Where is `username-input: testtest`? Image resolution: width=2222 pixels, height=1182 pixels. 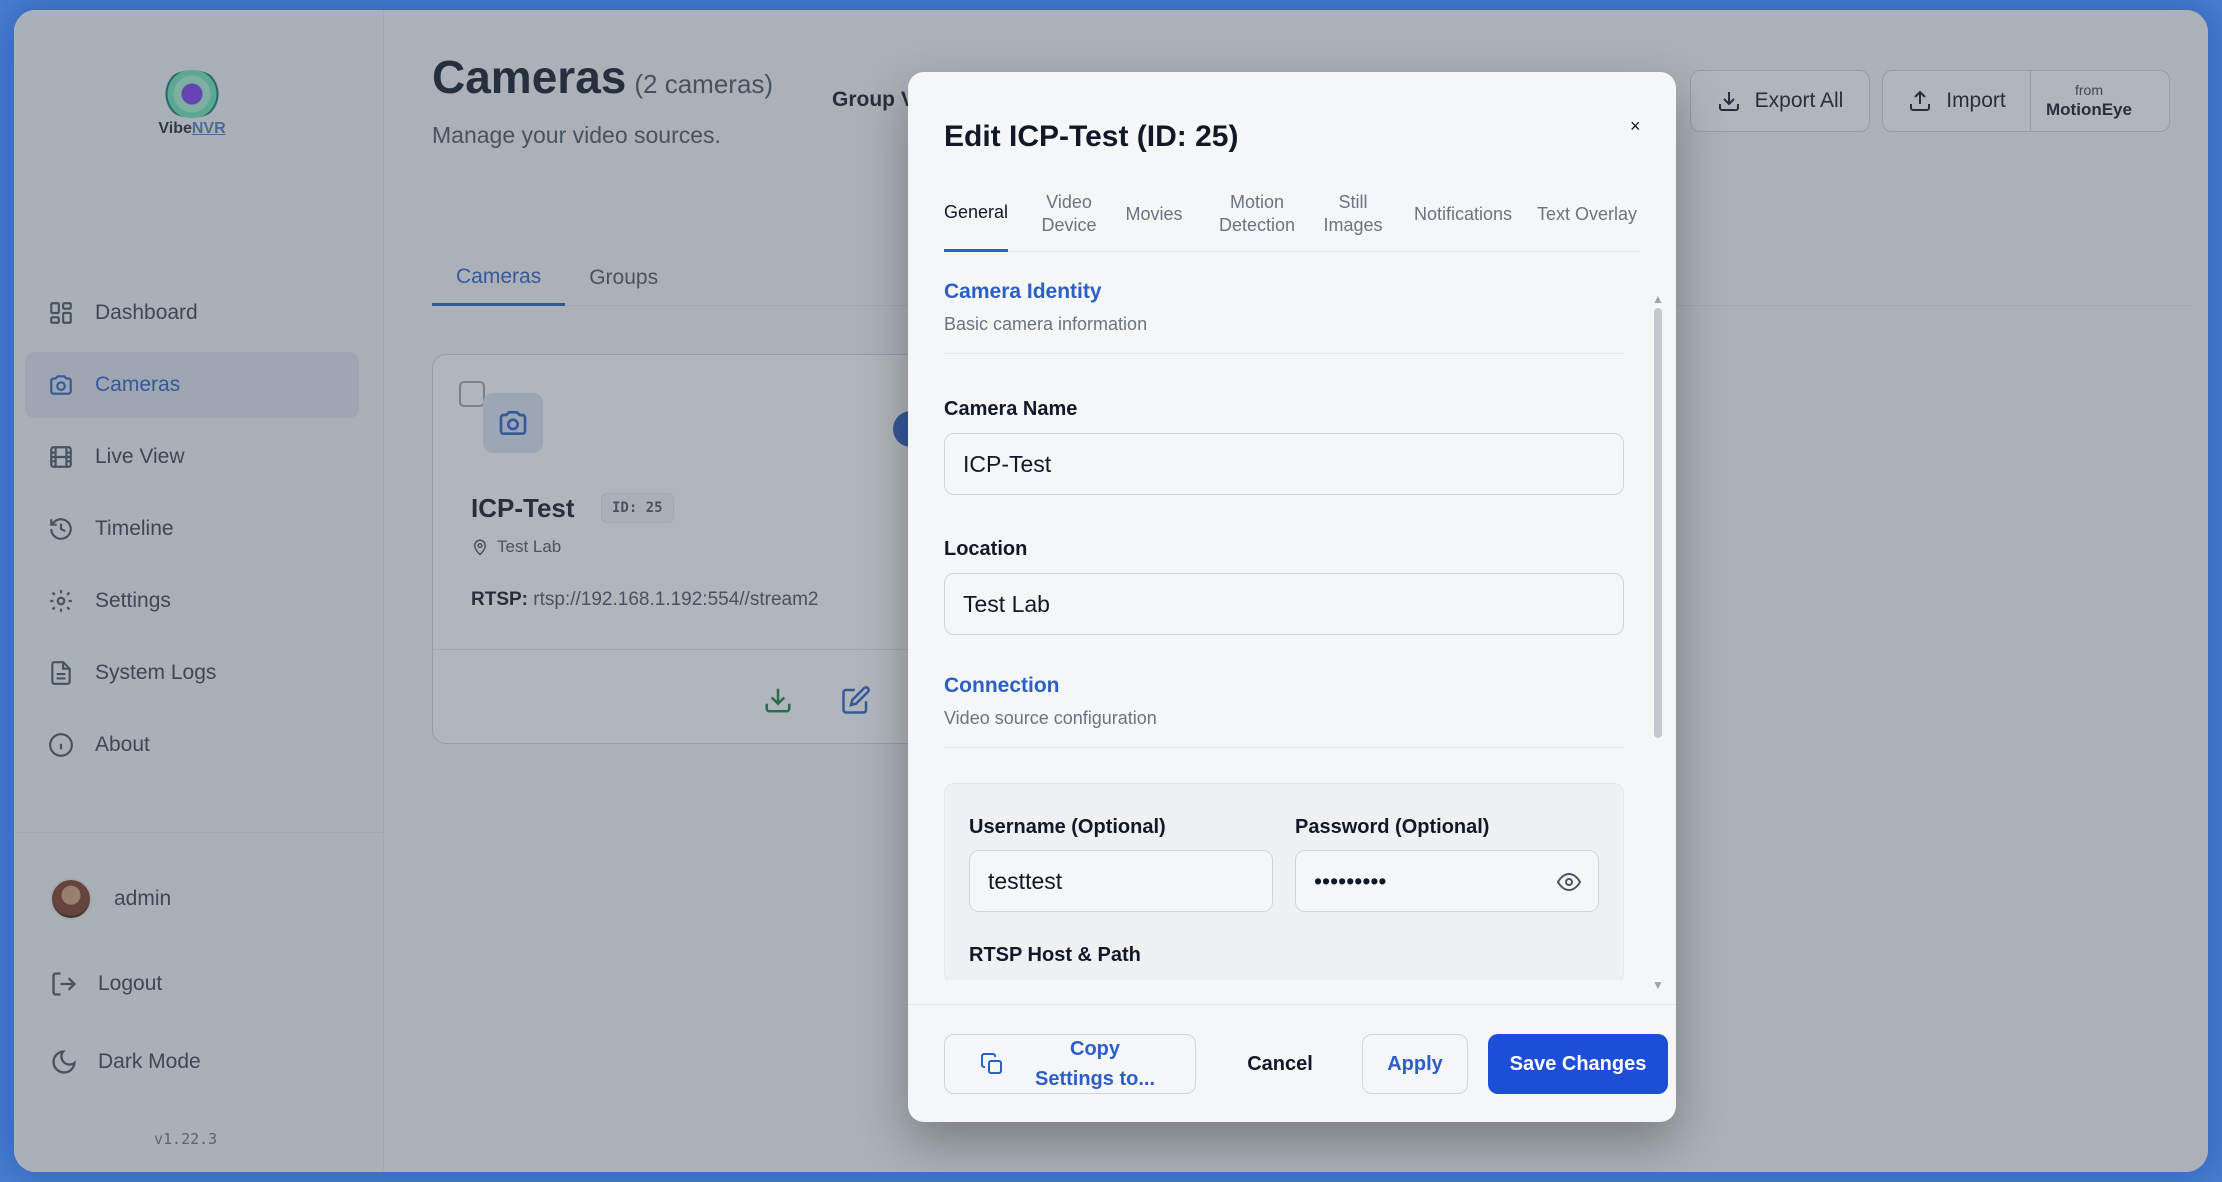 username-input: testtest is located at coordinates (1121, 881).